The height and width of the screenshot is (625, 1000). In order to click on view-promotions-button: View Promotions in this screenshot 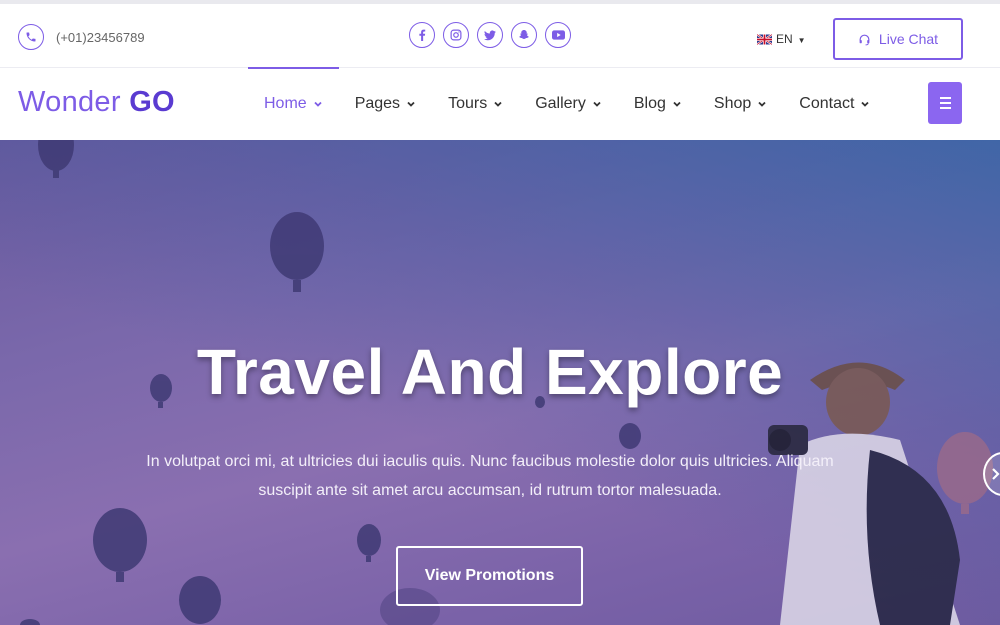, I will do `click(489, 576)`.